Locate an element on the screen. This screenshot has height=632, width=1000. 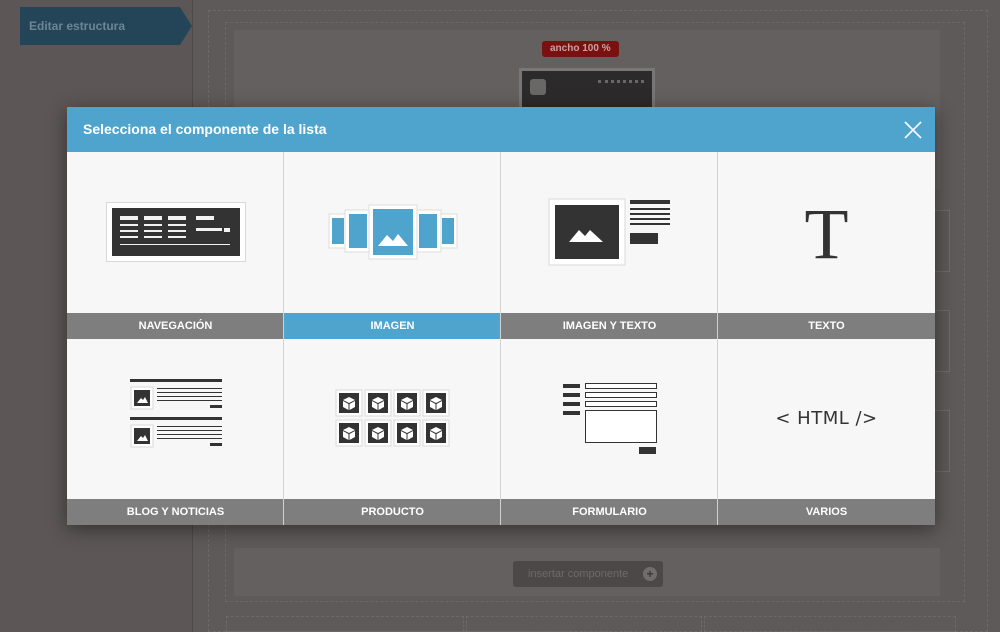
component-label: TEXTO is located at coordinates (826, 326).